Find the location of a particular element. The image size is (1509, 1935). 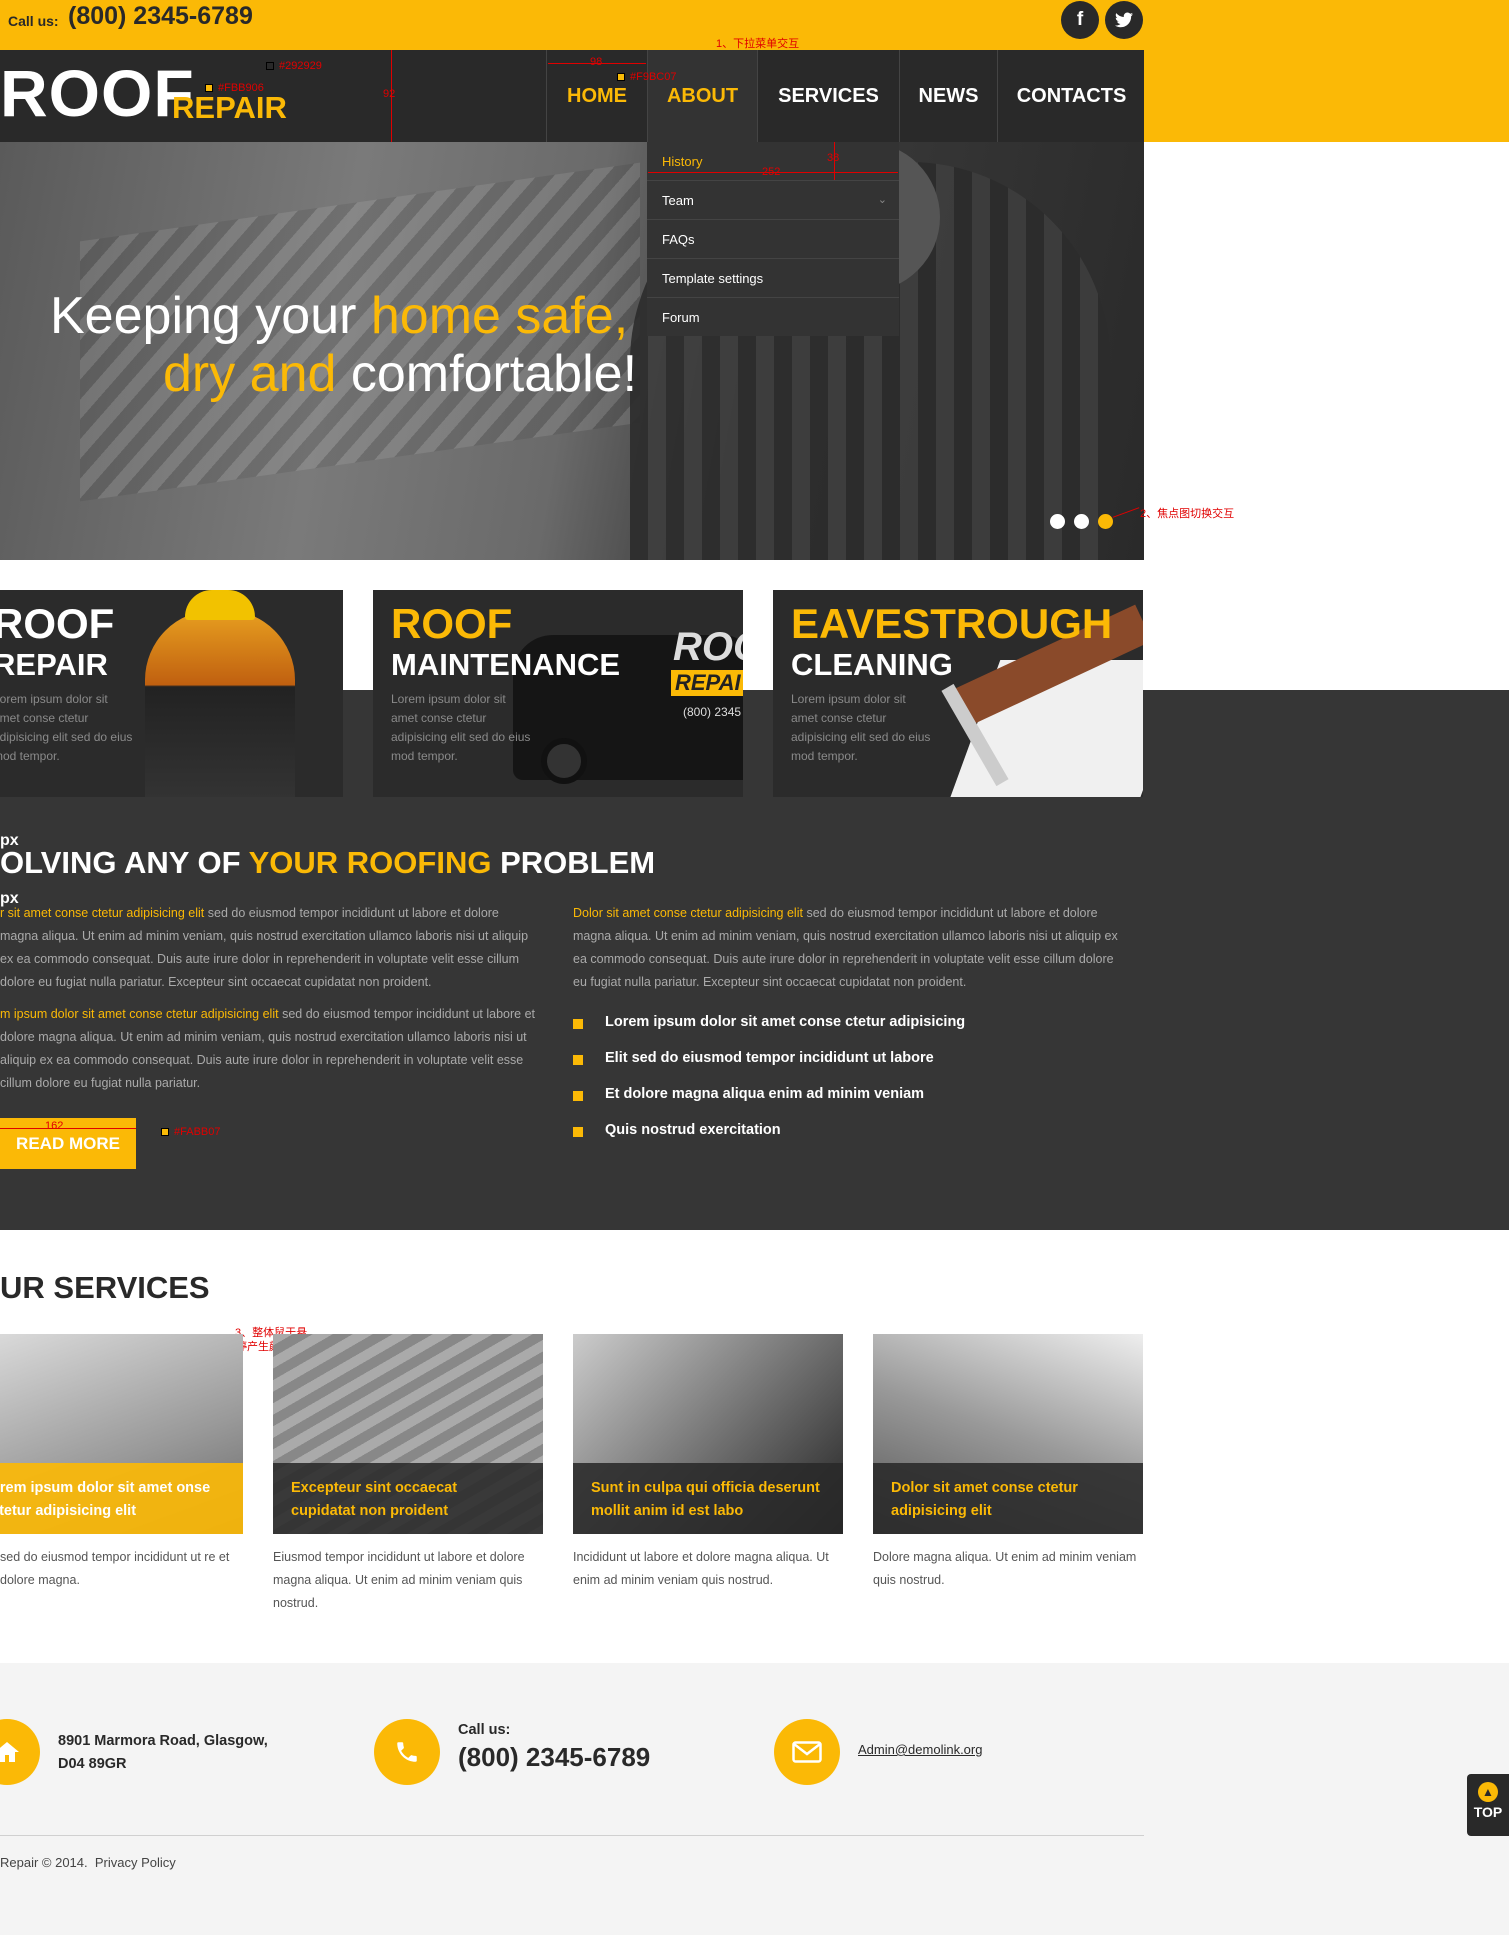

color-swatch-nav is located at coordinates (621, 77).